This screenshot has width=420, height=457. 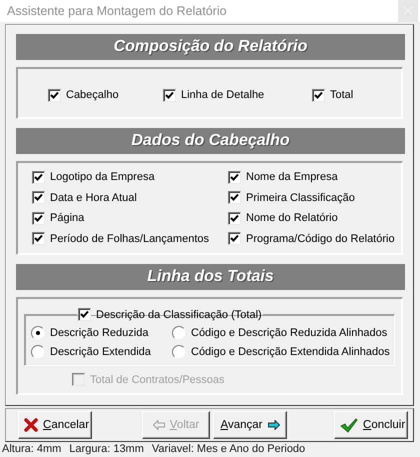 What do you see at coordinates (158, 425) in the screenshot?
I see `left-arrow-icon` at bounding box center [158, 425].